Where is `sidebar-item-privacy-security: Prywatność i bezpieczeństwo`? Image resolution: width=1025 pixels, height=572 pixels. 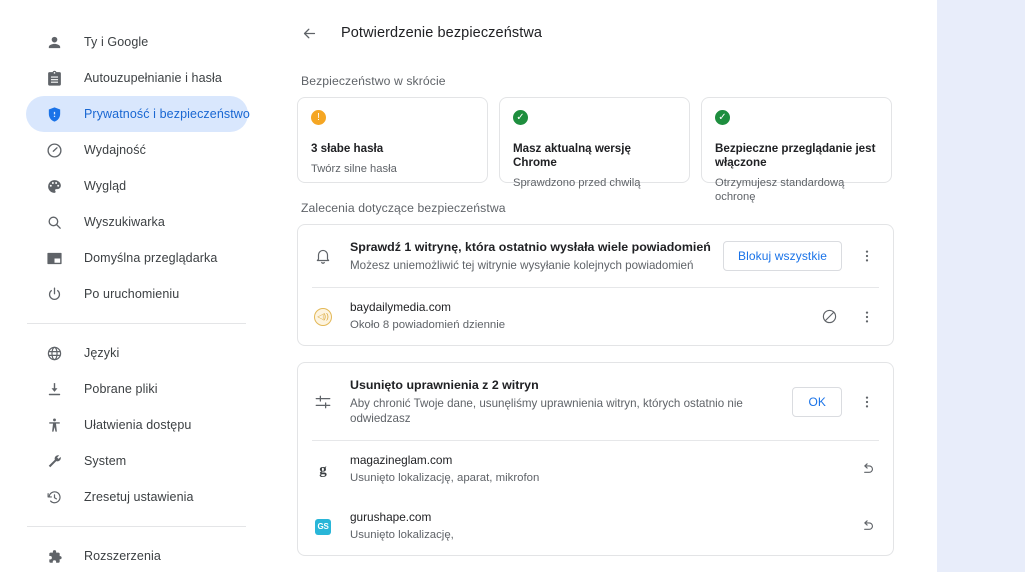 sidebar-item-privacy-security: Prywatność i bezpieczeństwo is located at coordinates (138, 114).